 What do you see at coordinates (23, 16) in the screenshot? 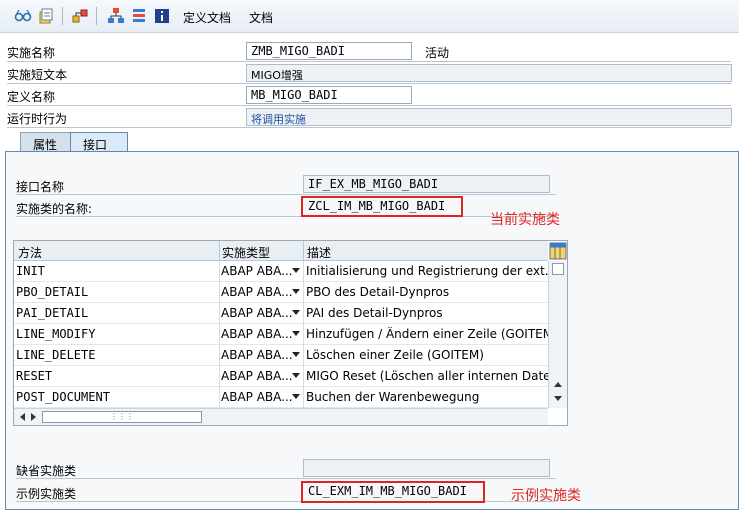
I see `glasses-icon` at bounding box center [23, 16].